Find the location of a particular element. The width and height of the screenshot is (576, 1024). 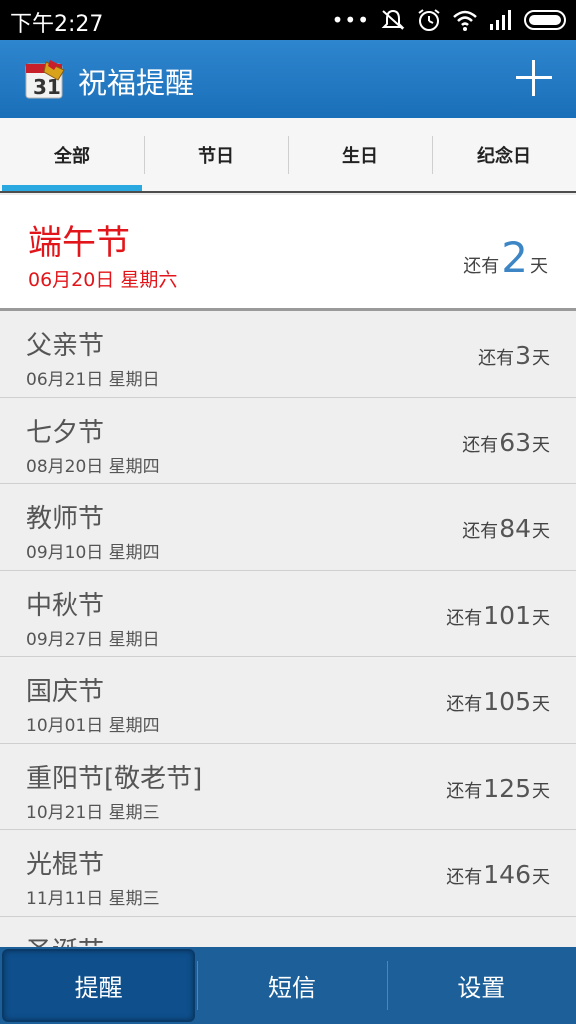

reminder-countdown: 还有 146 天 is located at coordinates (498, 874).